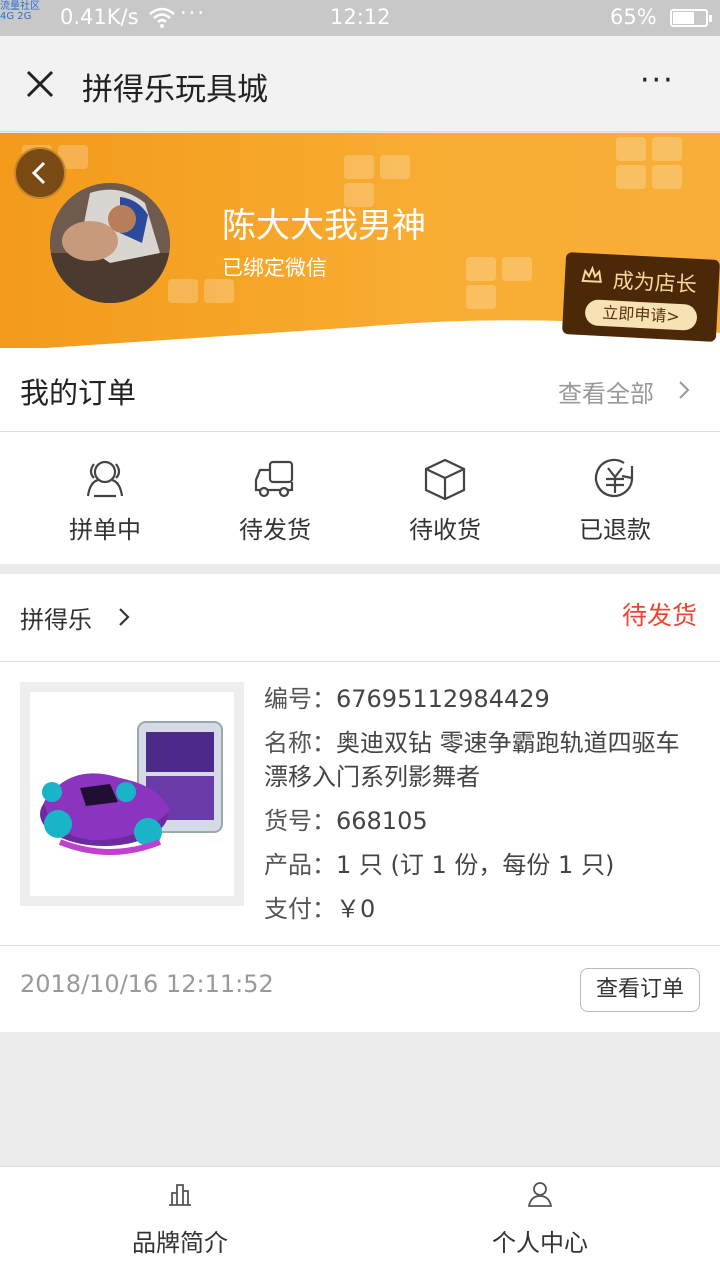 This screenshot has width=720, height=1280. I want to click on box-icon, so click(445, 479).